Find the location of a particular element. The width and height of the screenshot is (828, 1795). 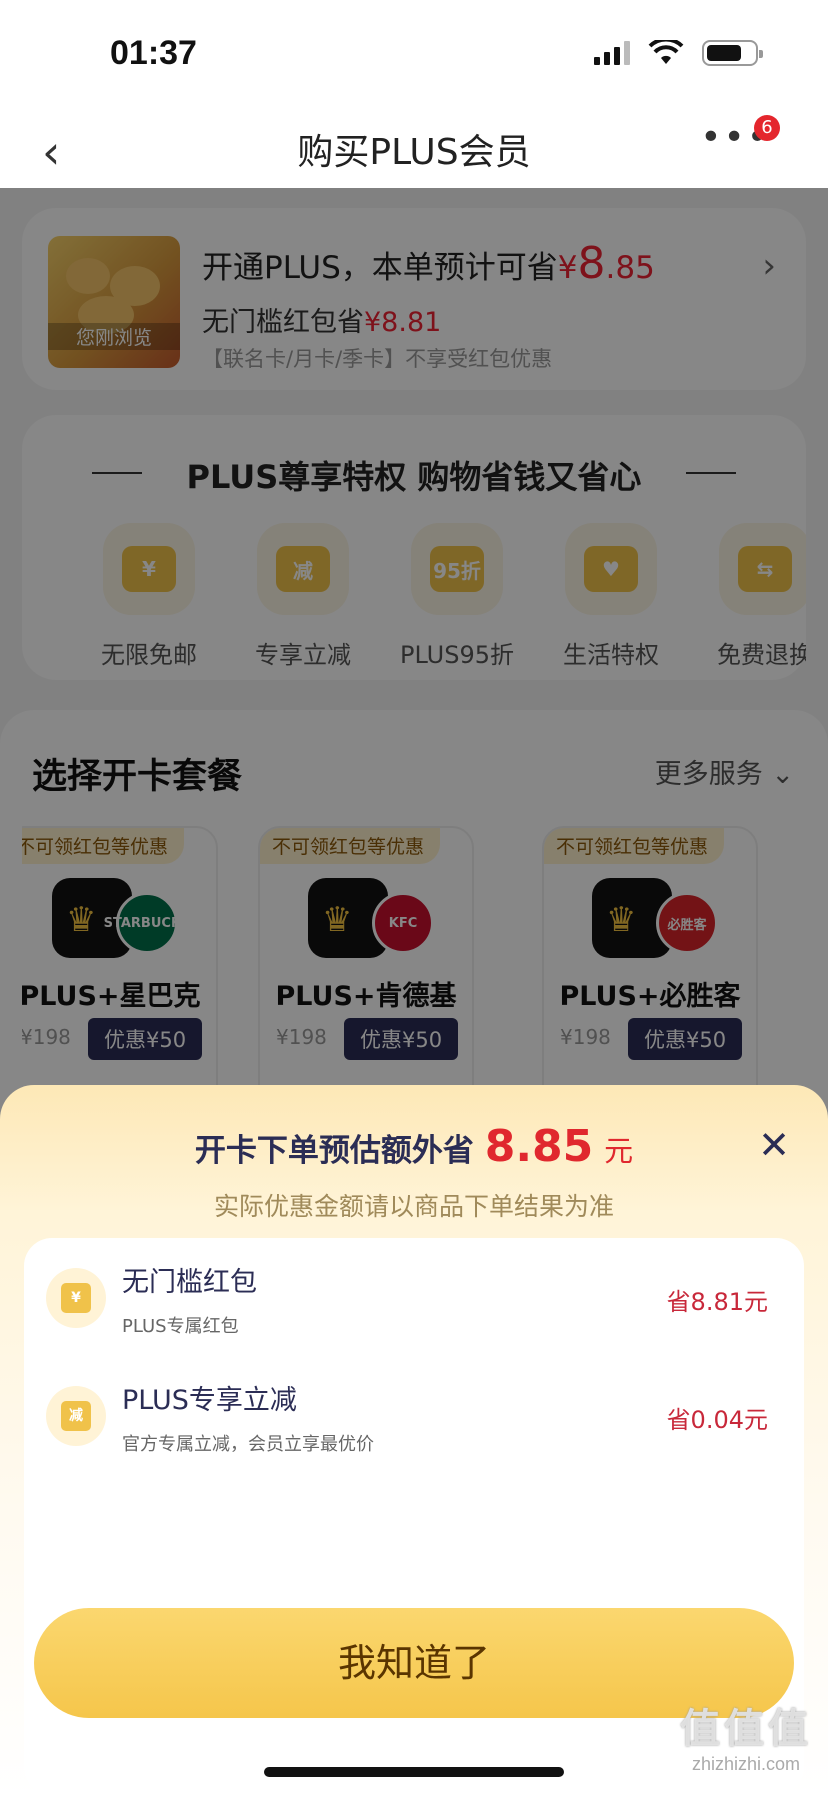

status-icons is located at coordinates (678, 53).